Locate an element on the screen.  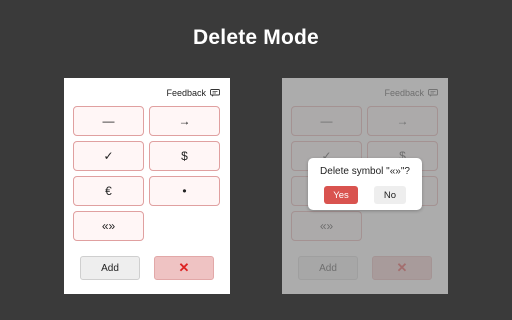
symbol-grid: — → ✓ $ € • «» is located at coordinates (147, 173).